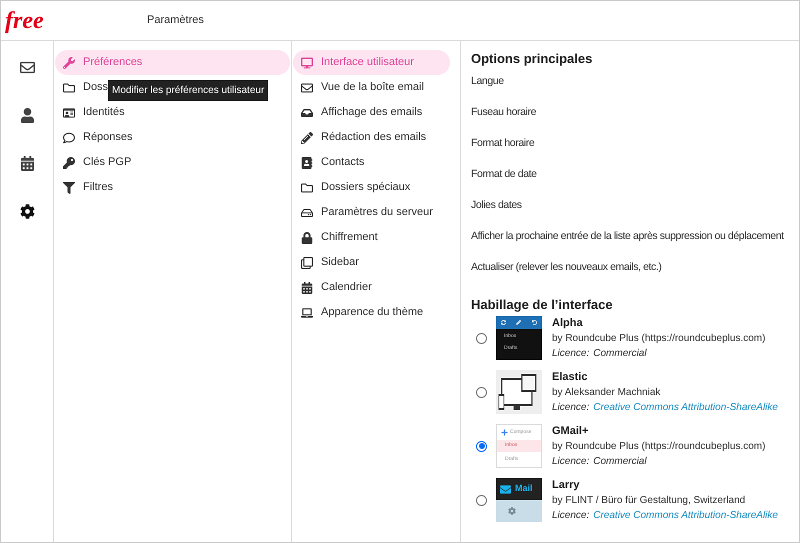  Describe the element at coordinates (519, 392) in the screenshot. I see `theme-preview` at that location.